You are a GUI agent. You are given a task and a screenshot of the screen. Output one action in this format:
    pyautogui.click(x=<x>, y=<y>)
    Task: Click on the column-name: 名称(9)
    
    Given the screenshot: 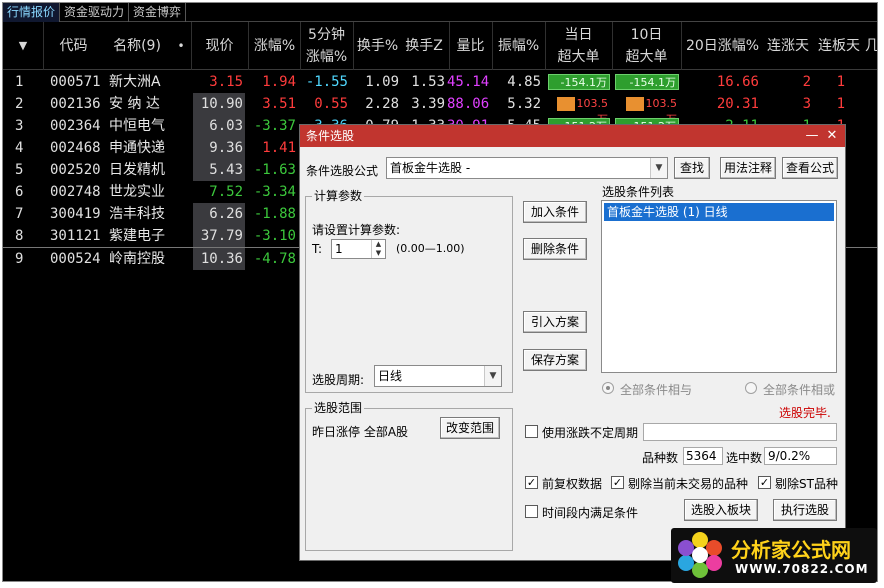 What is the action you would take?
    pyautogui.click(x=137, y=46)
    